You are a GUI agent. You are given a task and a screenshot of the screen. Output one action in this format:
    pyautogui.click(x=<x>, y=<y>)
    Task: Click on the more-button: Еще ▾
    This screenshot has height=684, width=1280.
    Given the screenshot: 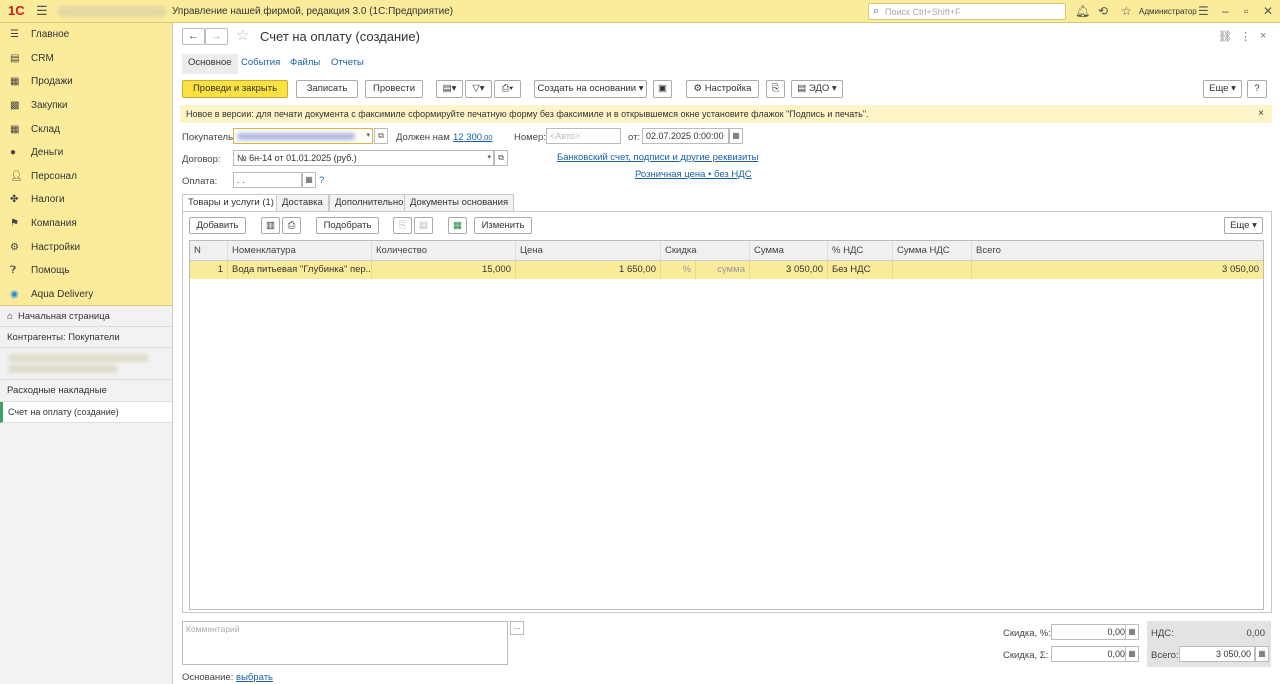 What is the action you would take?
    pyautogui.click(x=1222, y=89)
    